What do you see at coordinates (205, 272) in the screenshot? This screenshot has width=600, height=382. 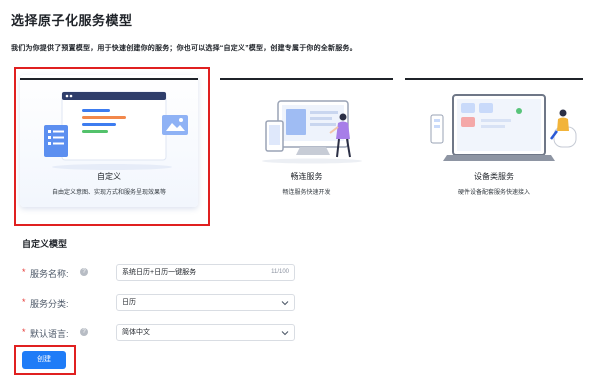 I see `service-name-input: 系统日历+日历一键服务 11/100` at bounding box center [205, 272].